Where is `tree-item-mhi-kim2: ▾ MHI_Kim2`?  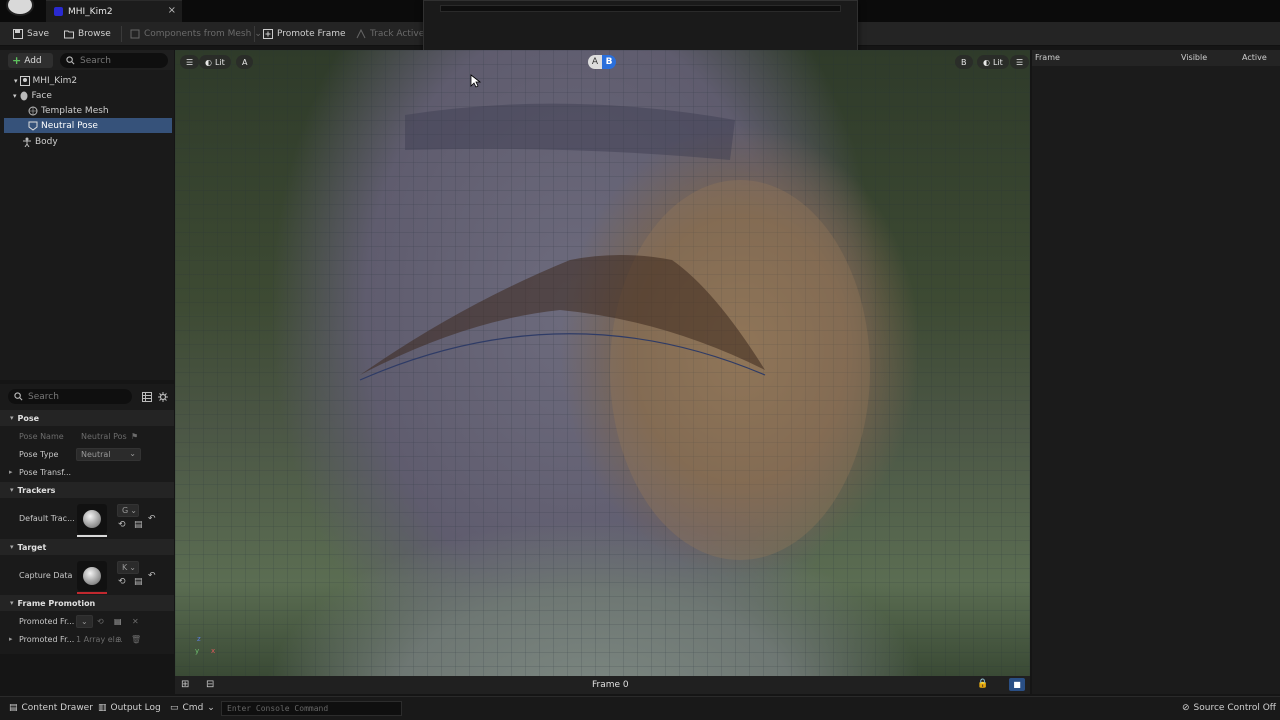
tree-item-mhi-kim2: ▾ MHI_Kim2 is located at coordinates (88, 80).